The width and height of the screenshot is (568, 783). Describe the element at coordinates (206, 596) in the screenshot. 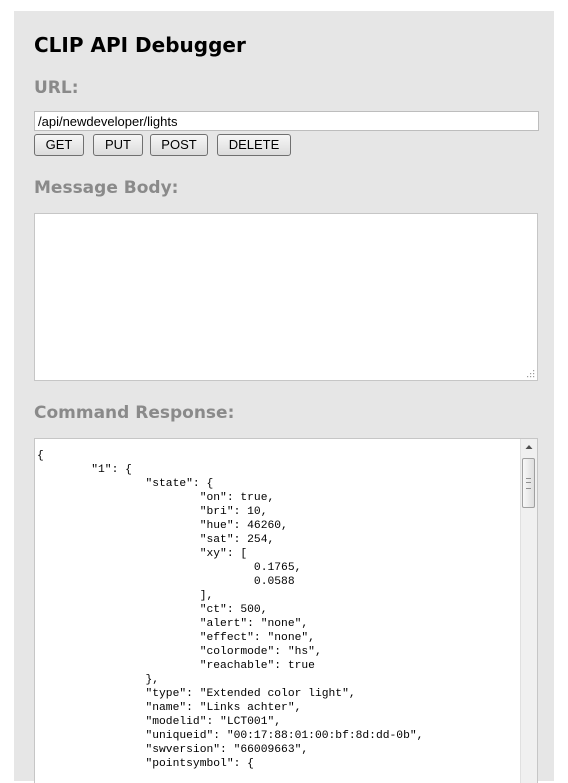

I see `response-line: ],` at that location.